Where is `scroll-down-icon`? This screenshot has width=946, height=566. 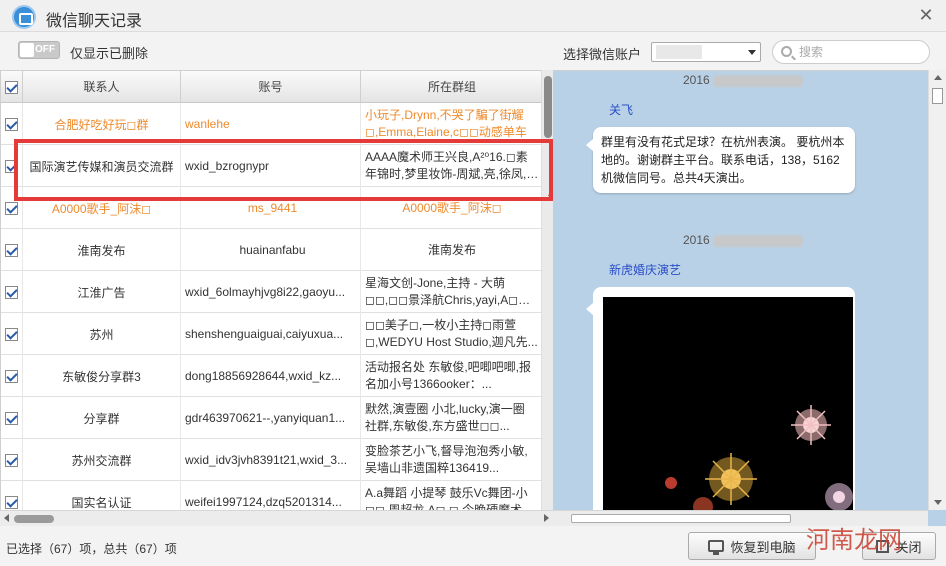
scroll-down-icon is located at coordinates (938, 502).